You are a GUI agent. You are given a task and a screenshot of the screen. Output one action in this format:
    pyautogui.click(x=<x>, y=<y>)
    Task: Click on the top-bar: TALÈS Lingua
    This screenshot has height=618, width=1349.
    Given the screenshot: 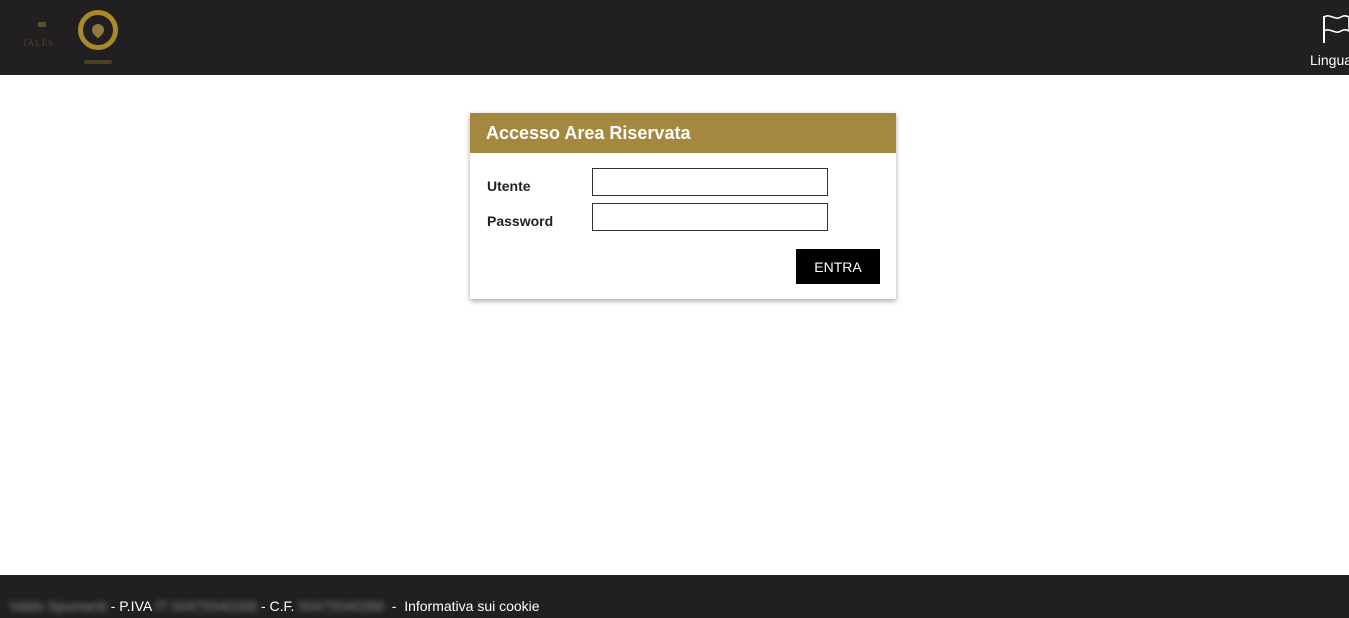 What is the action you would take?
    pyautogui.click(x=674, y=37)
    